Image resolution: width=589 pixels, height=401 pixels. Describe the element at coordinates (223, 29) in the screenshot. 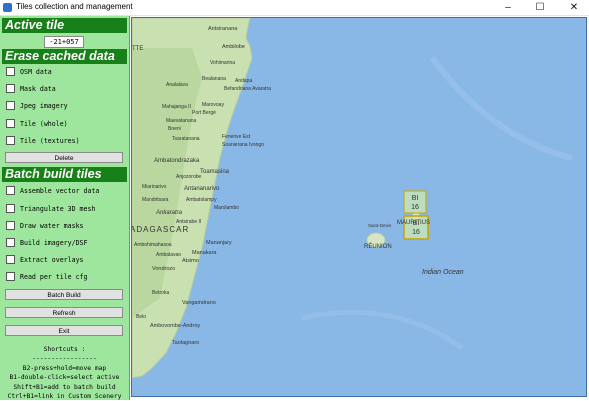

I see `city-label: Antsiranana` at that location.